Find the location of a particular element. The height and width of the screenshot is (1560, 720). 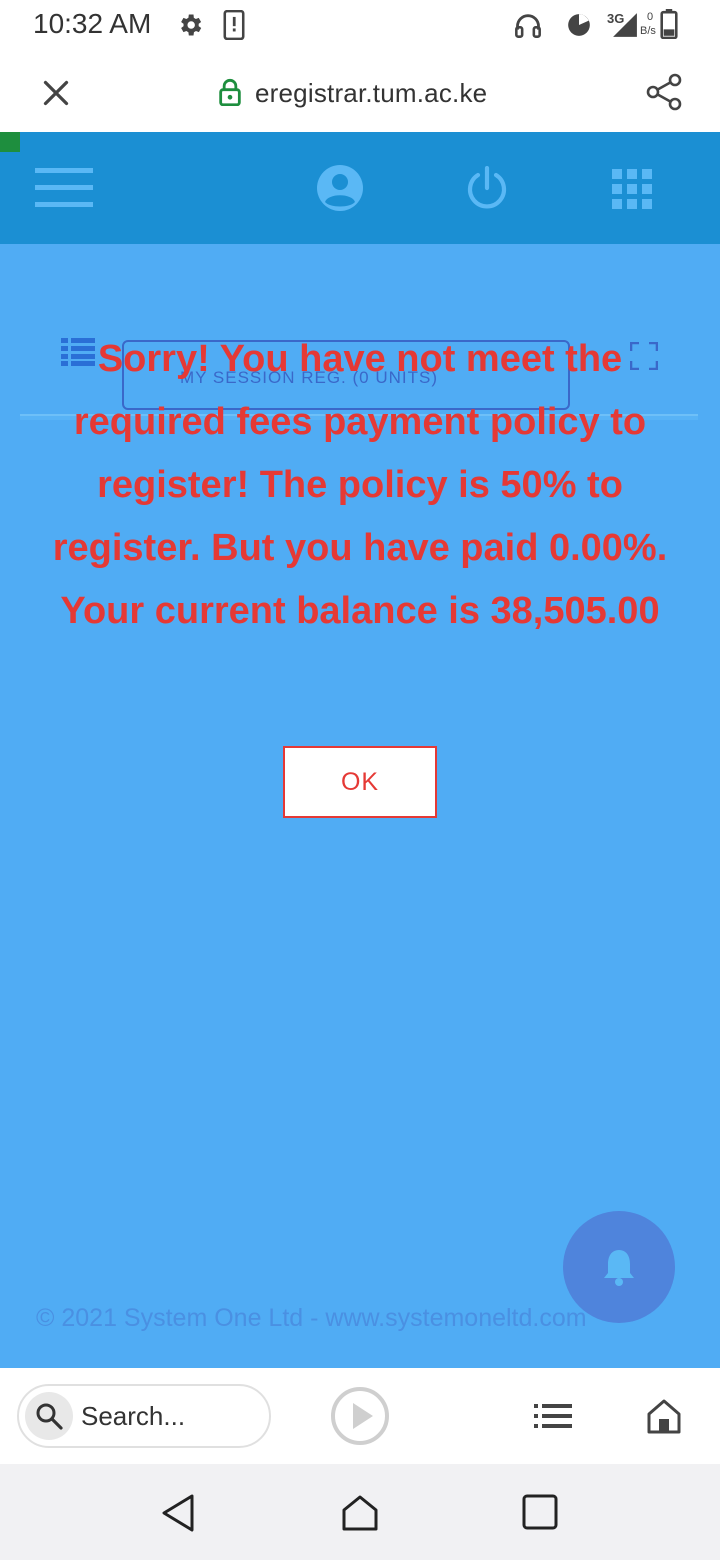

search-icon-background is located at coordinates (49, 1416).